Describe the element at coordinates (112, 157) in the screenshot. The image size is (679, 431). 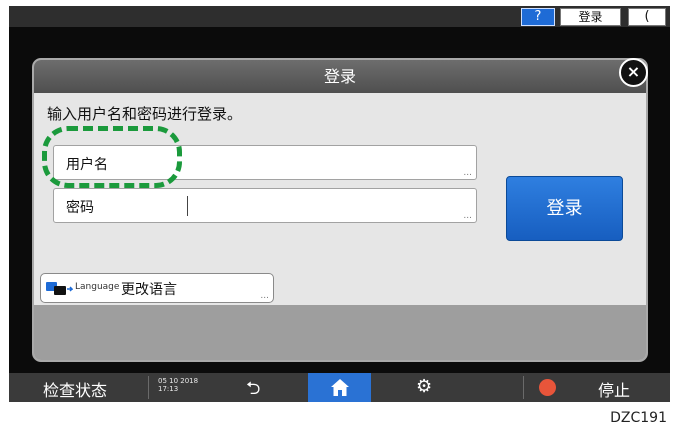
I see `username-highlight-callout` at that location.